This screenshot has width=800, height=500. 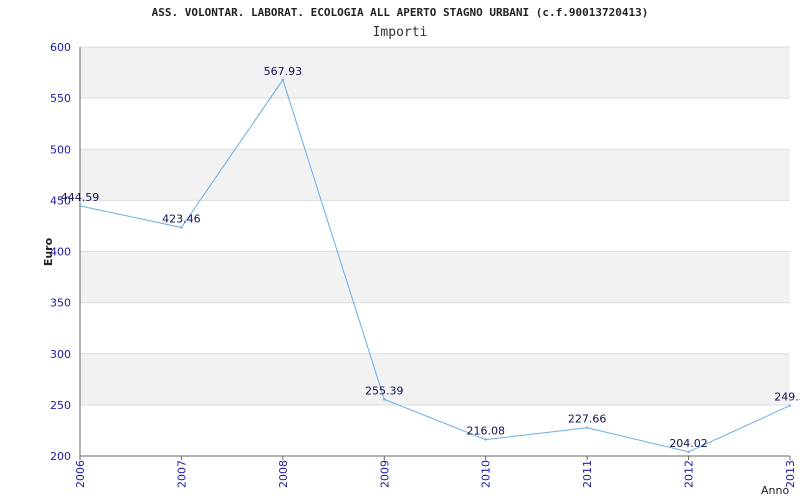 I want to click on y-tick-label: 600, so click(x=60, y=47).